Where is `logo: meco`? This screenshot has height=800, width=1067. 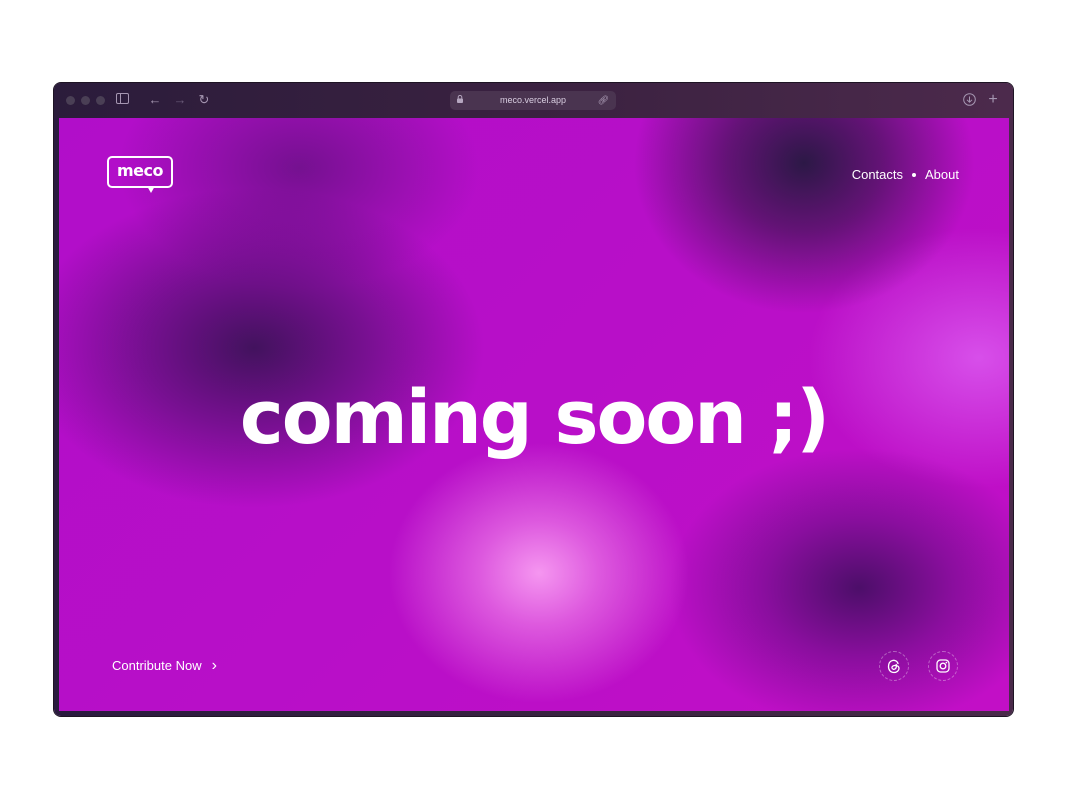 logo: meco is located at coordinates (141, 177).